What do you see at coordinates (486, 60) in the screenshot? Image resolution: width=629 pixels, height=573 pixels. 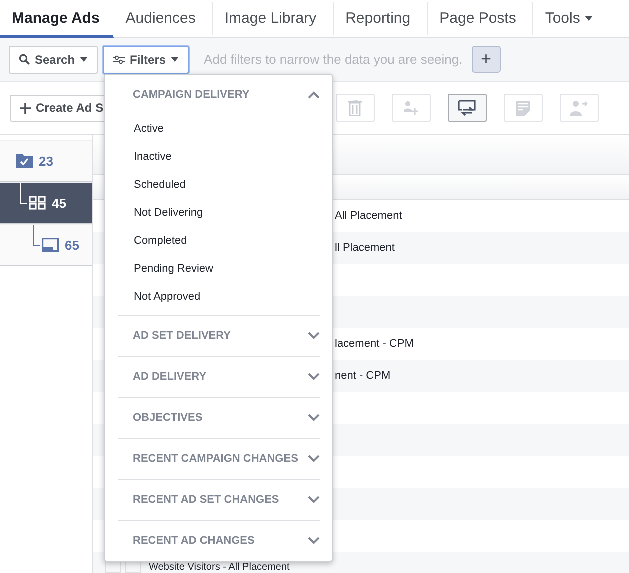 I see `add-filter-button: +` at bounding box center [486, 60].